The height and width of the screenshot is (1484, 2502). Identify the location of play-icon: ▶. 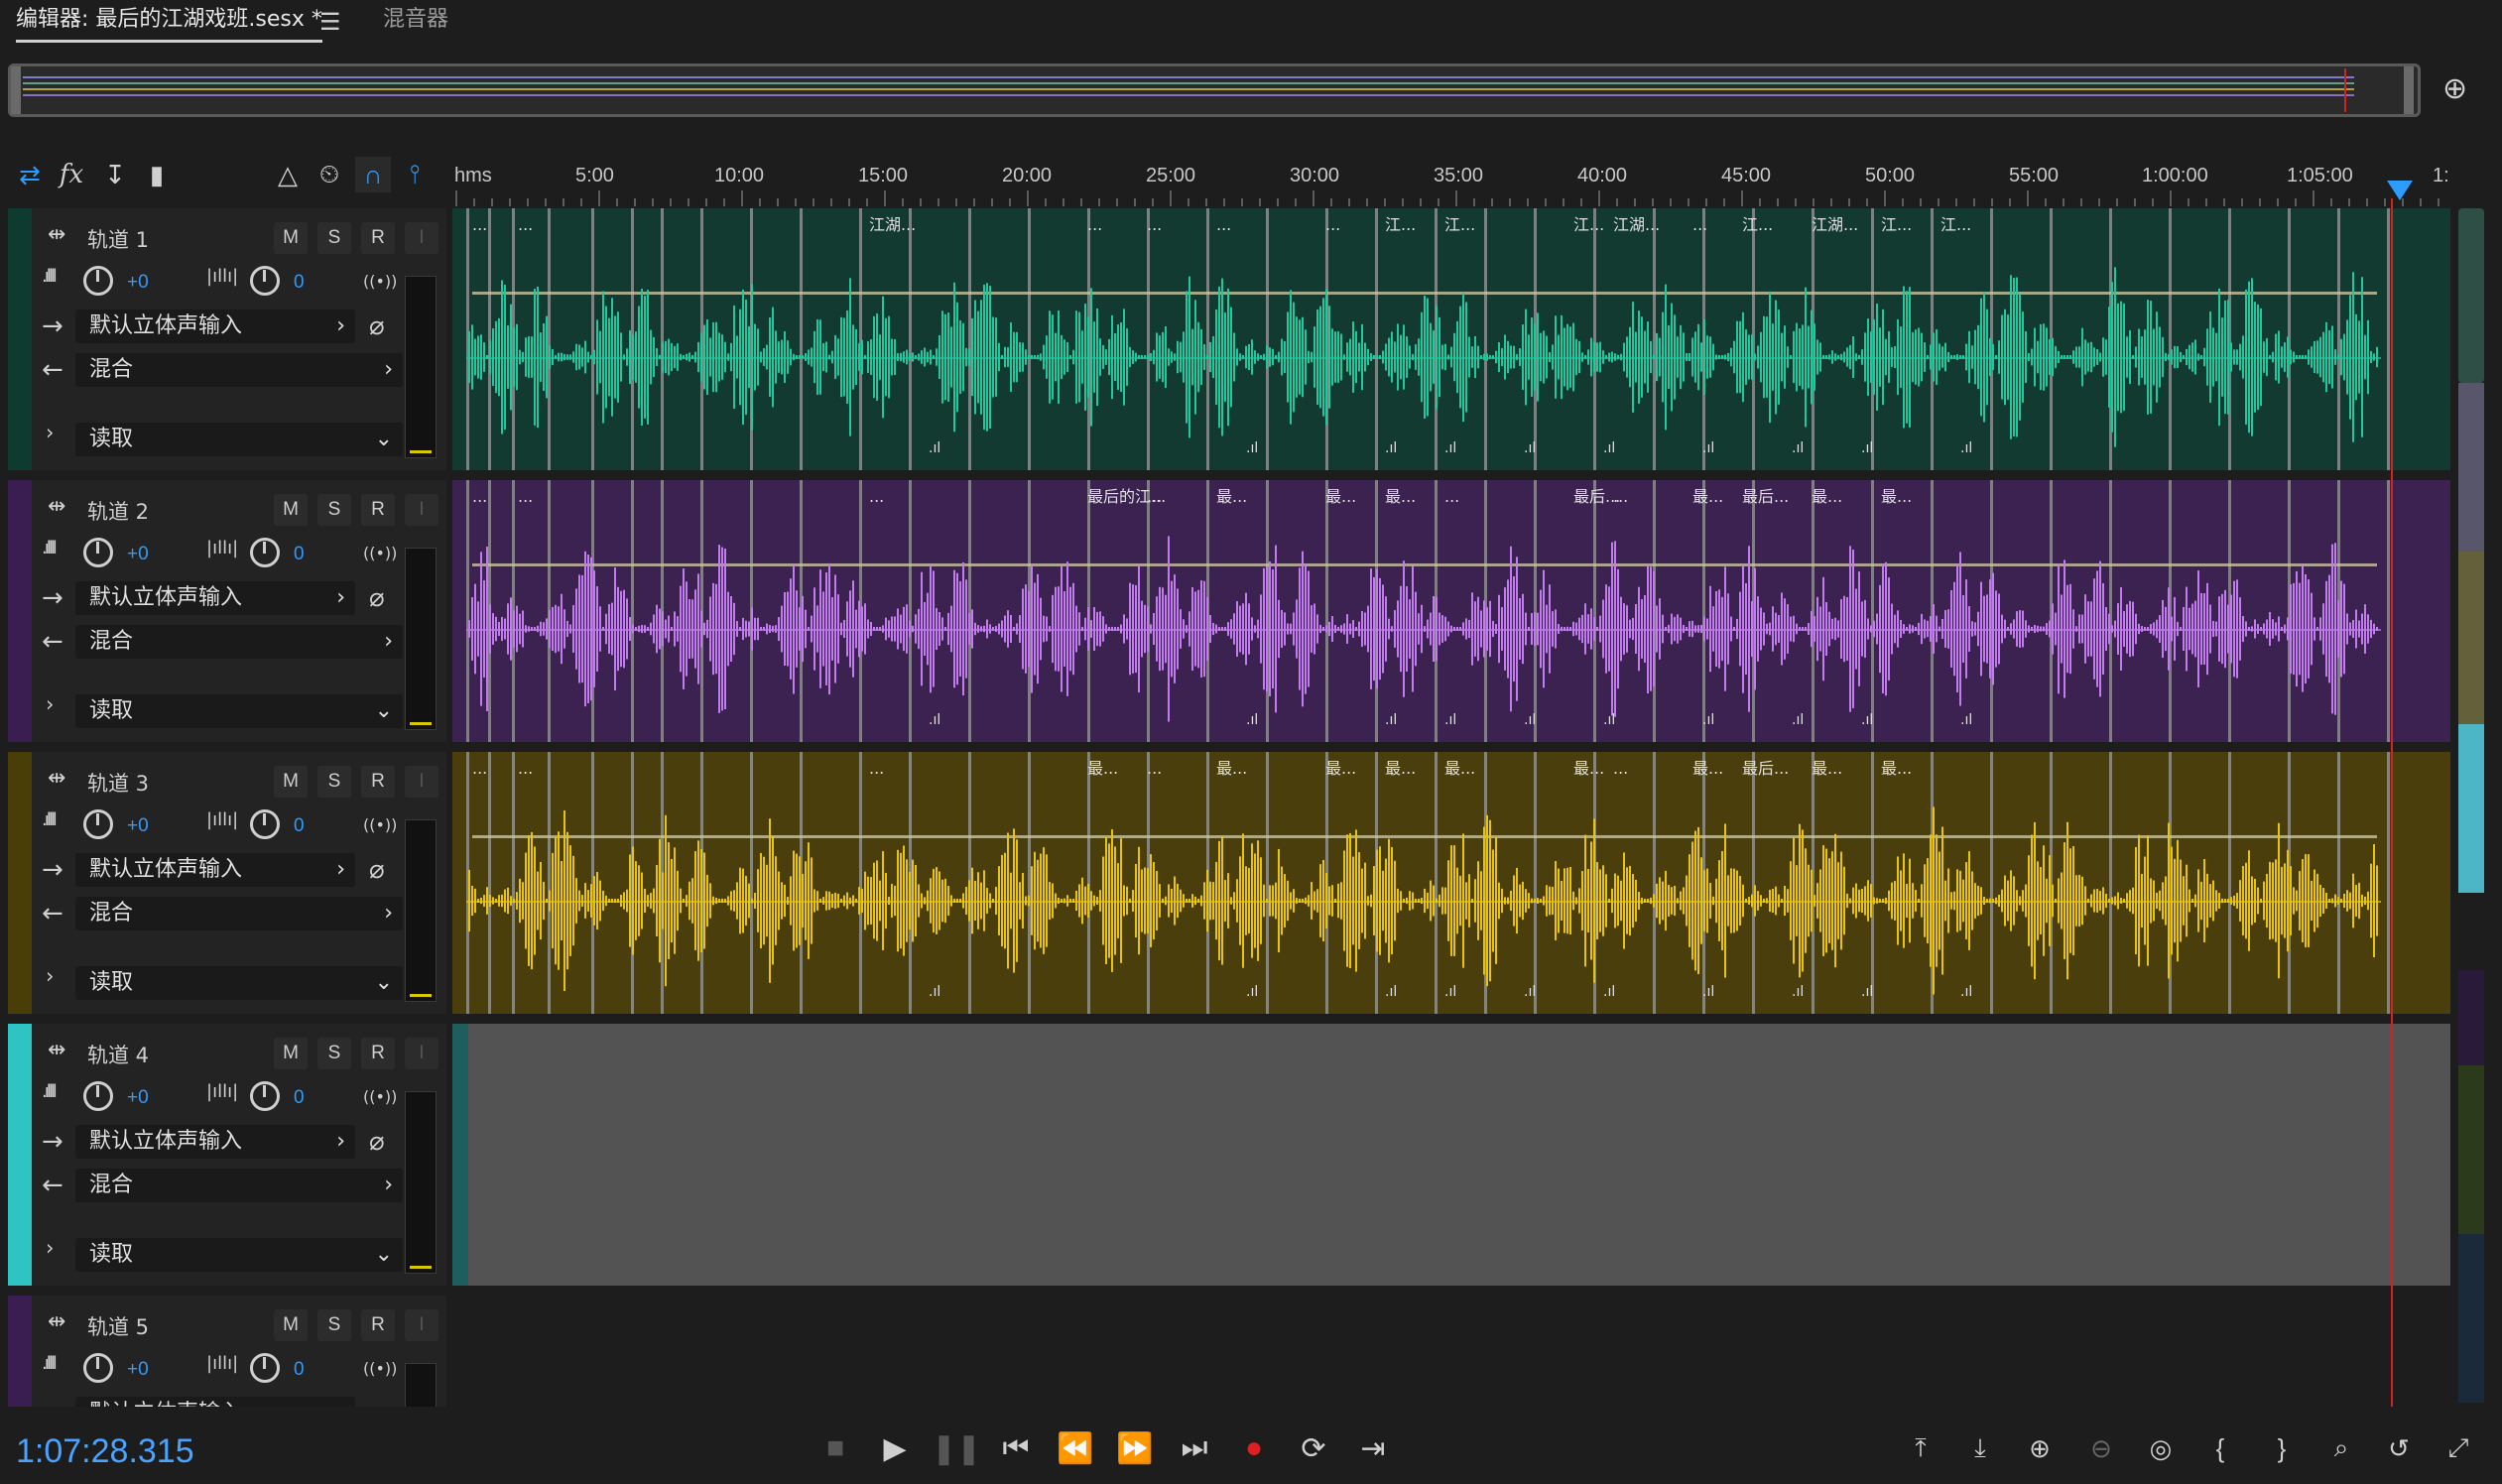
(895, 1448).